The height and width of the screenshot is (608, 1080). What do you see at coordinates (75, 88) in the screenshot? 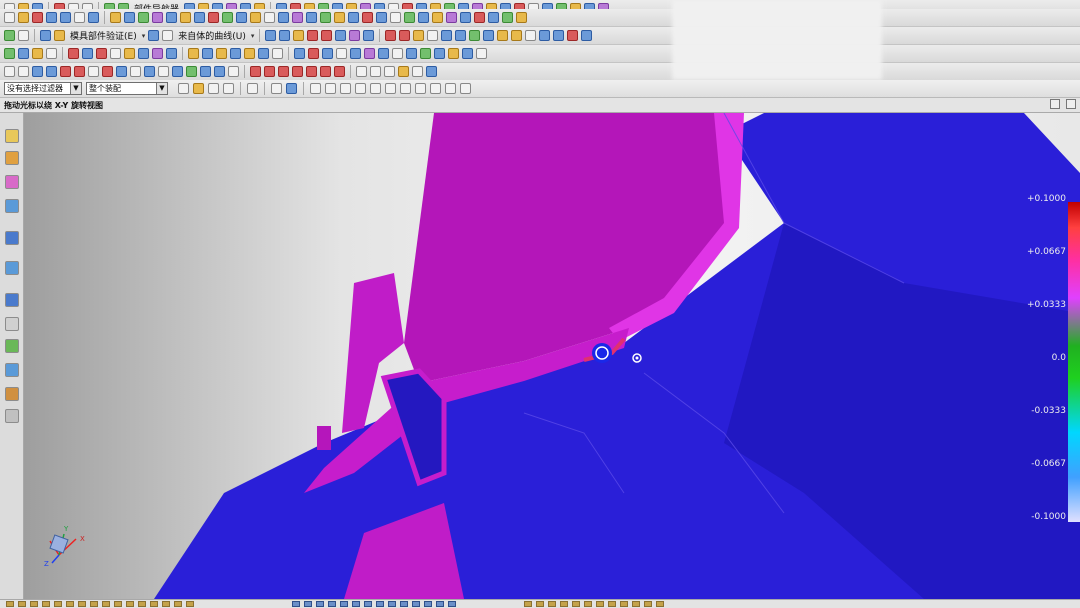
I see `chevron-down-icon: ▼` at bounding box center [75, 88].